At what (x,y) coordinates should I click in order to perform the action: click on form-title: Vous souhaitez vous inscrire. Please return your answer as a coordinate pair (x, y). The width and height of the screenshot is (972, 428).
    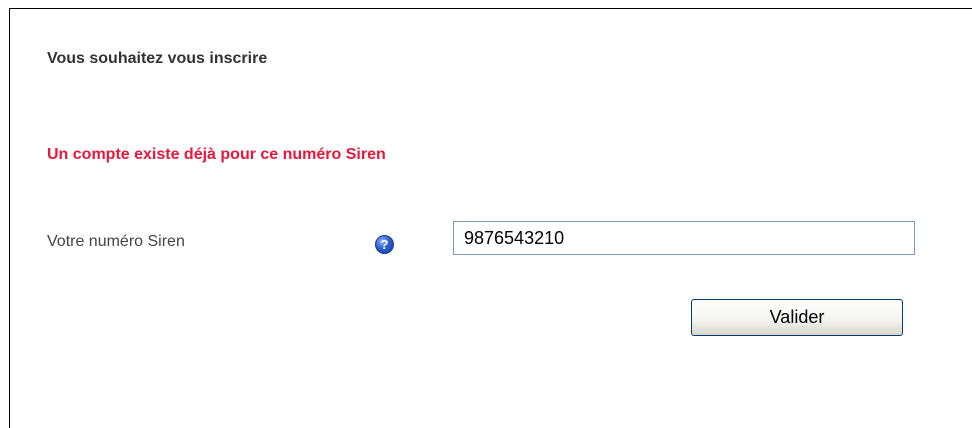
    Looking at the image, I should click on (157, 58).